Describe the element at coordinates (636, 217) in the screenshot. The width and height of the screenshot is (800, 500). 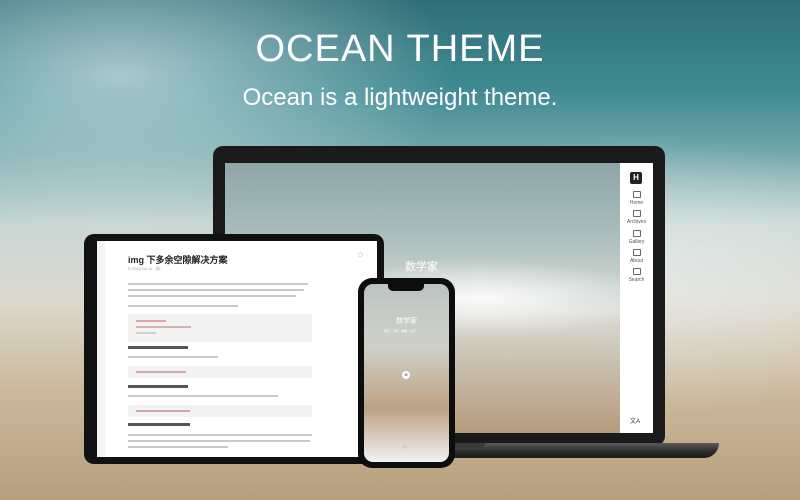
I see `nav-item-archives: Archives` at that location.